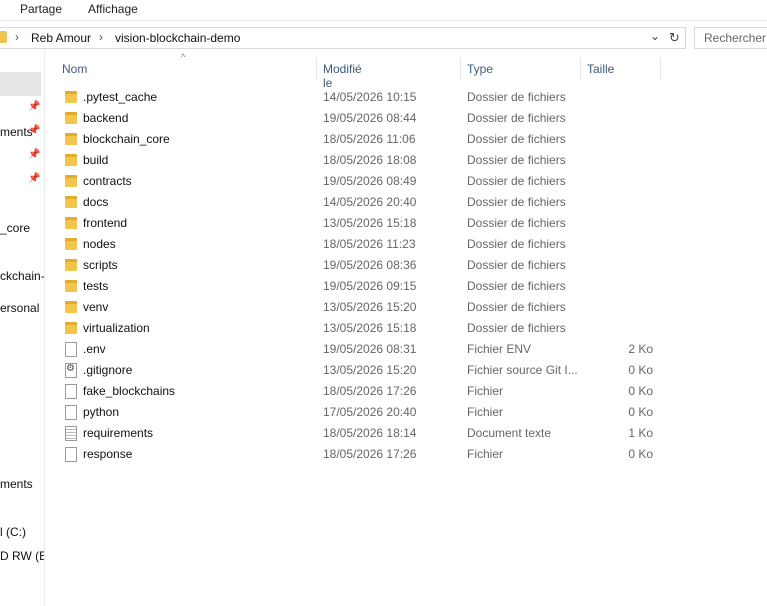 The height and width of the screenshot is (606, 767). Describe the element at coordinates (655, 36) in the screenshot. I see `chevron-down-icon: ⌄` at that location.